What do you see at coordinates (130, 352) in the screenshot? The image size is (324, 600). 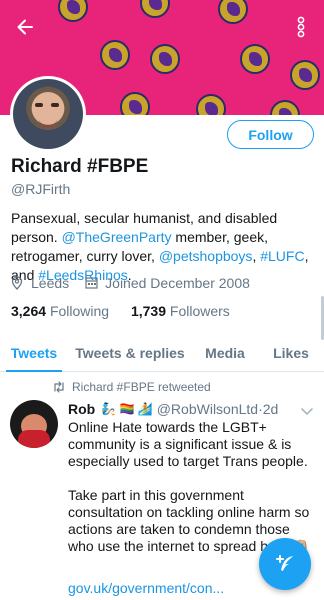 I see `tab-tweets-replies: Tweets & replies` at bounding box center [130, 352].